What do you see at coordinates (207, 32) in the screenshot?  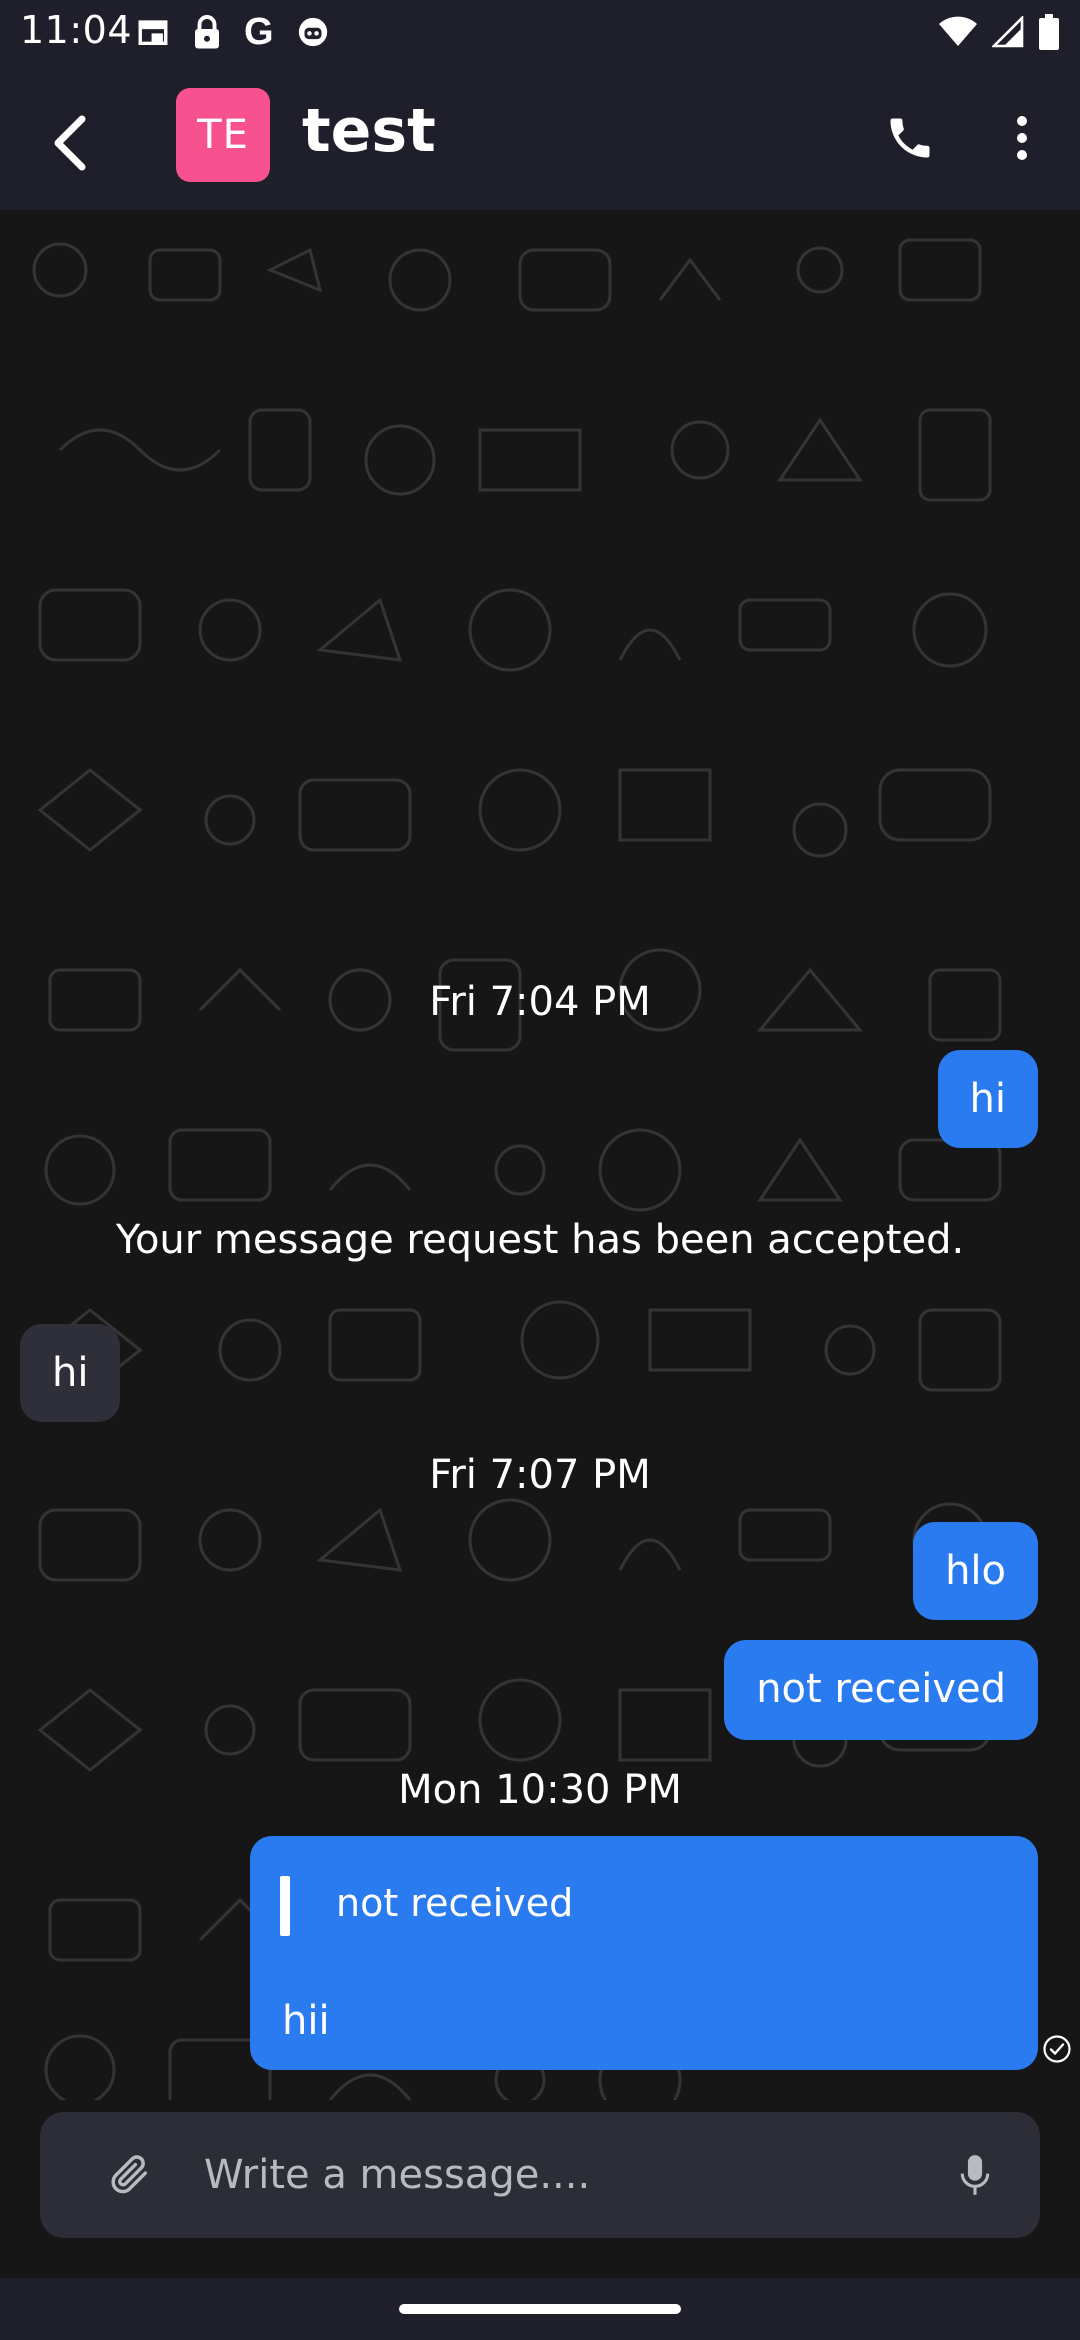 I see `lock-icon` at bounding box center [207, 32].